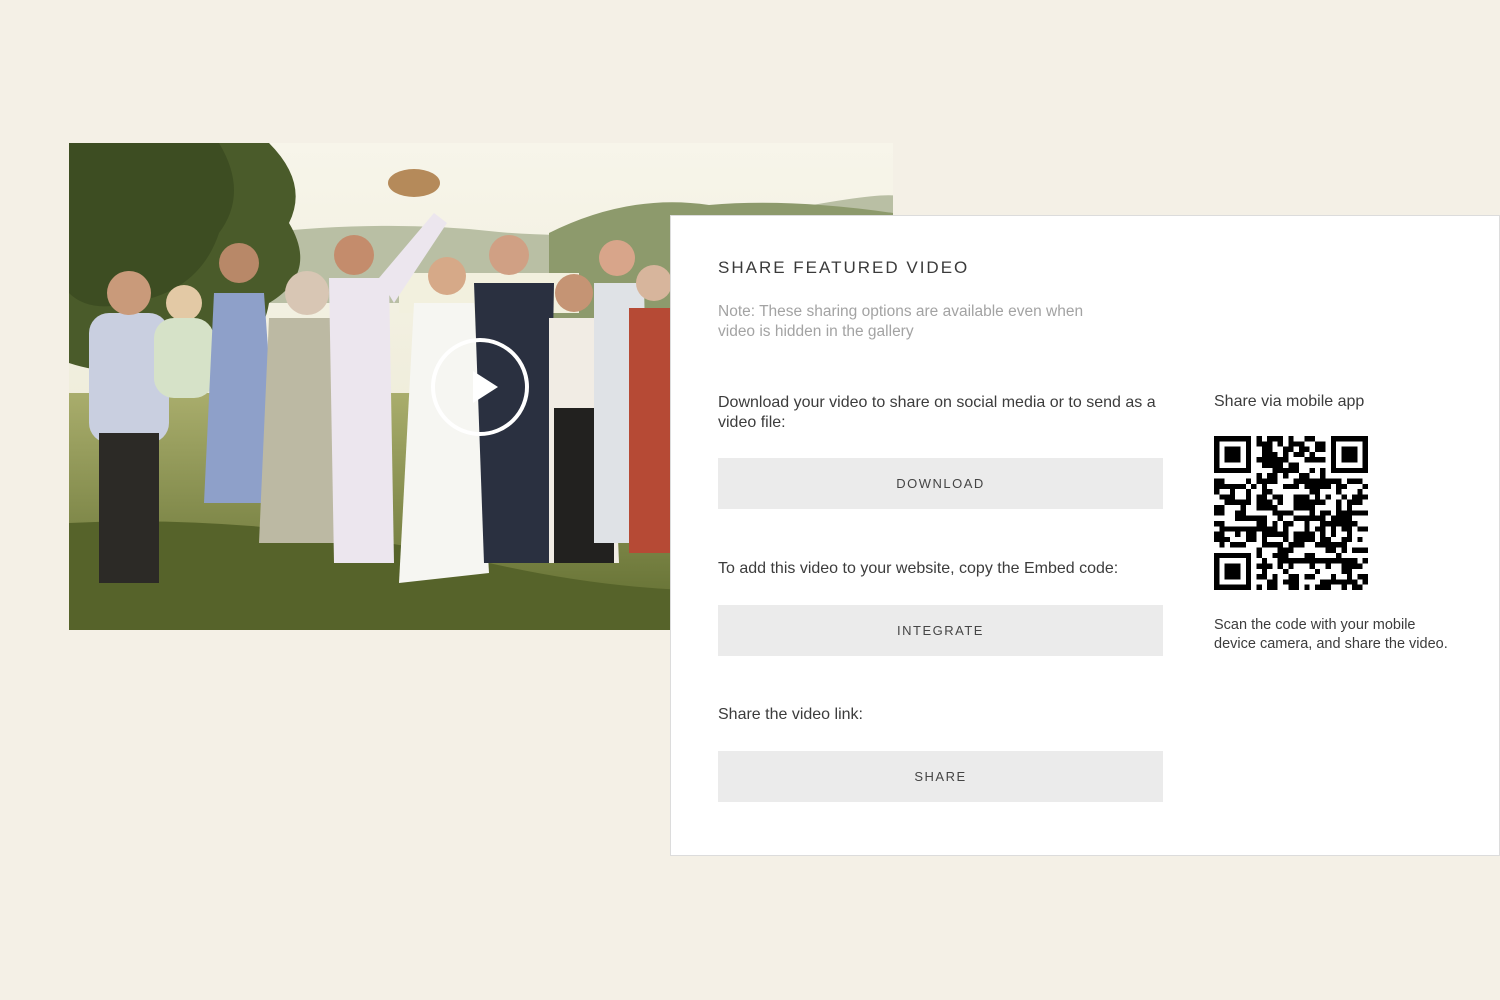 The height and width of the screenshot is (1000, 1500). I want to click on play-button, so click(480, 387).